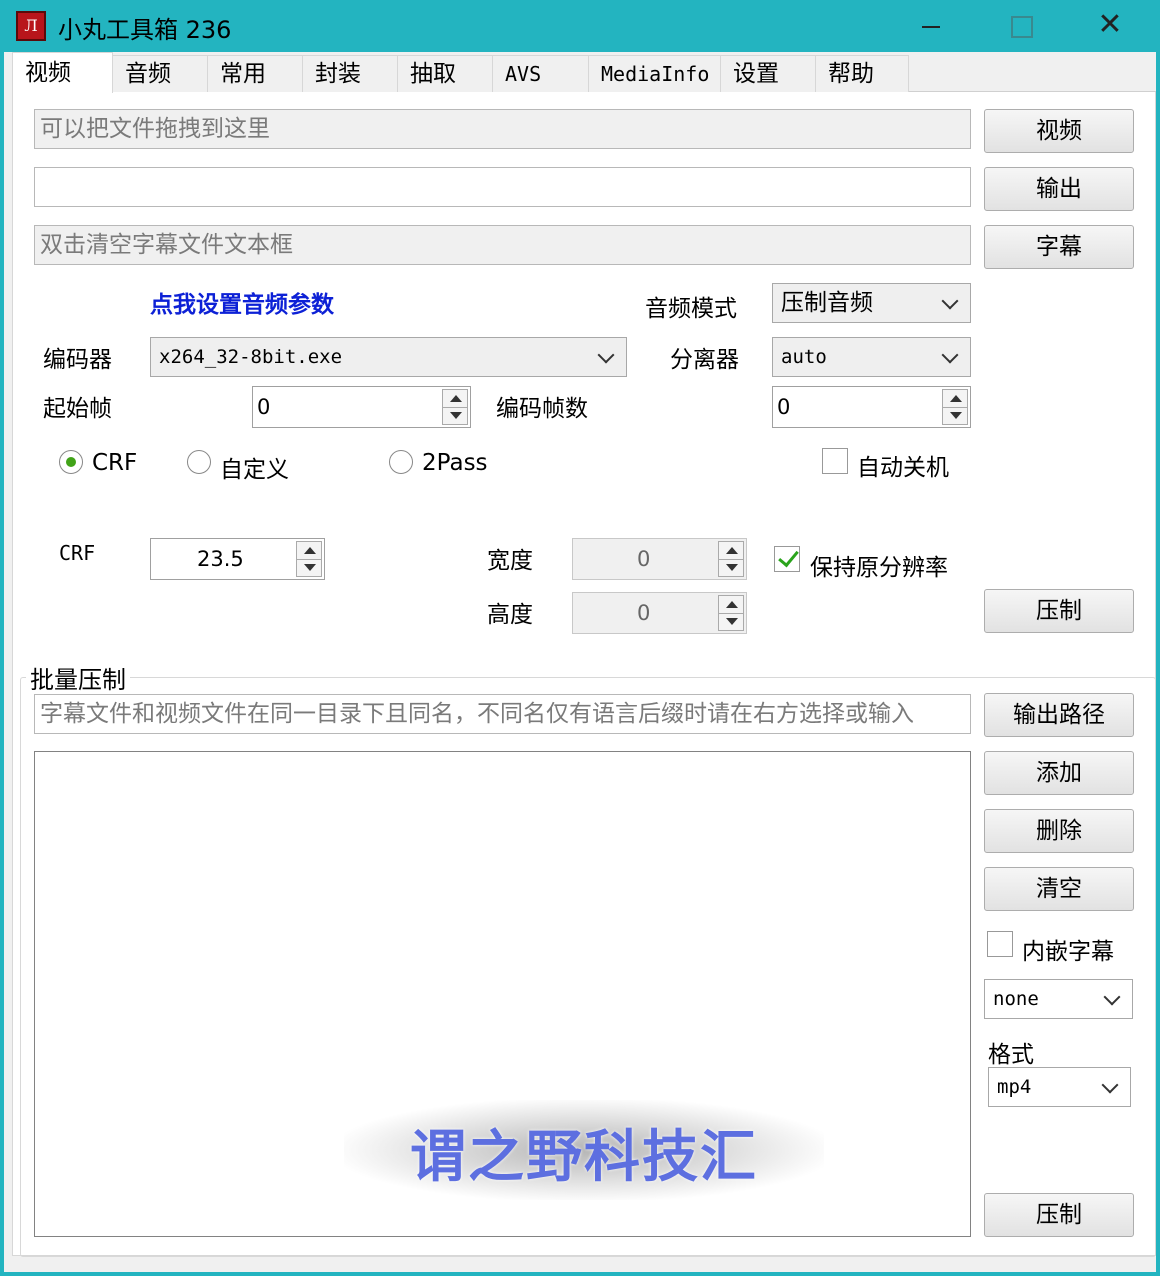  Describe the element at coordinates (871, 407) in the screenshot. I see `encode-frames-spinner: 0` at that location.